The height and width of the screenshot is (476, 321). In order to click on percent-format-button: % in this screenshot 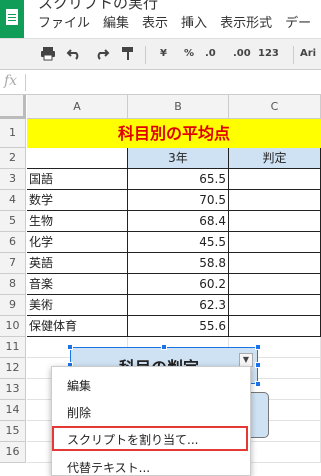, I will do `click(189, 53)`.